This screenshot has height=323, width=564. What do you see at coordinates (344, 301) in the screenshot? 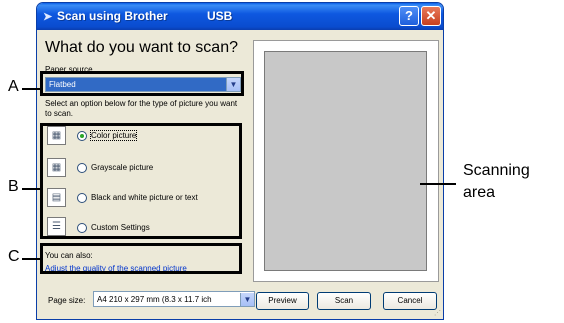
I see `scan-button: Scan` at bounding box center [344, 301].